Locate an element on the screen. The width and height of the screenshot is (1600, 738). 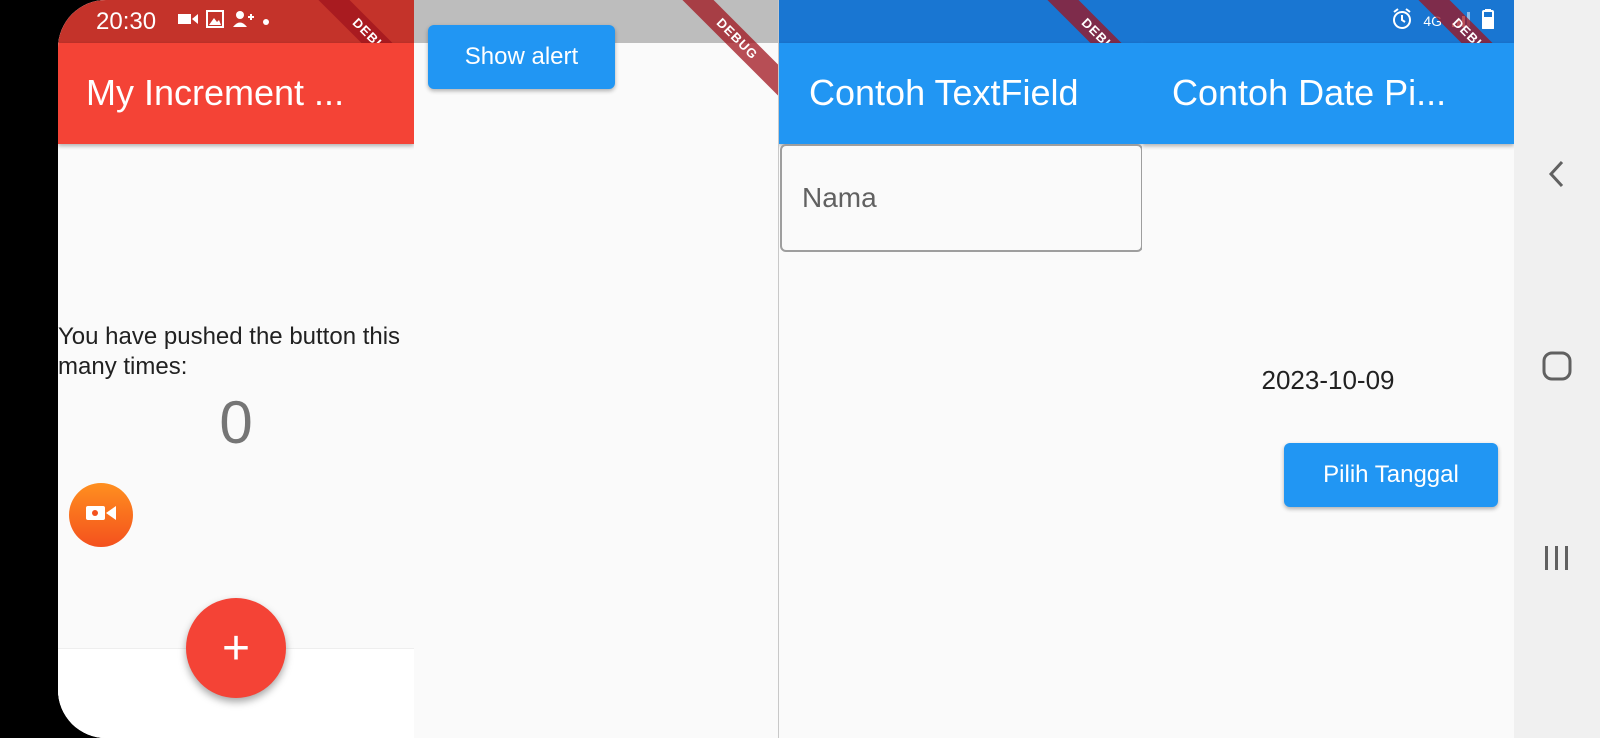
video-camera-icon is located at coordinates (101, 515).